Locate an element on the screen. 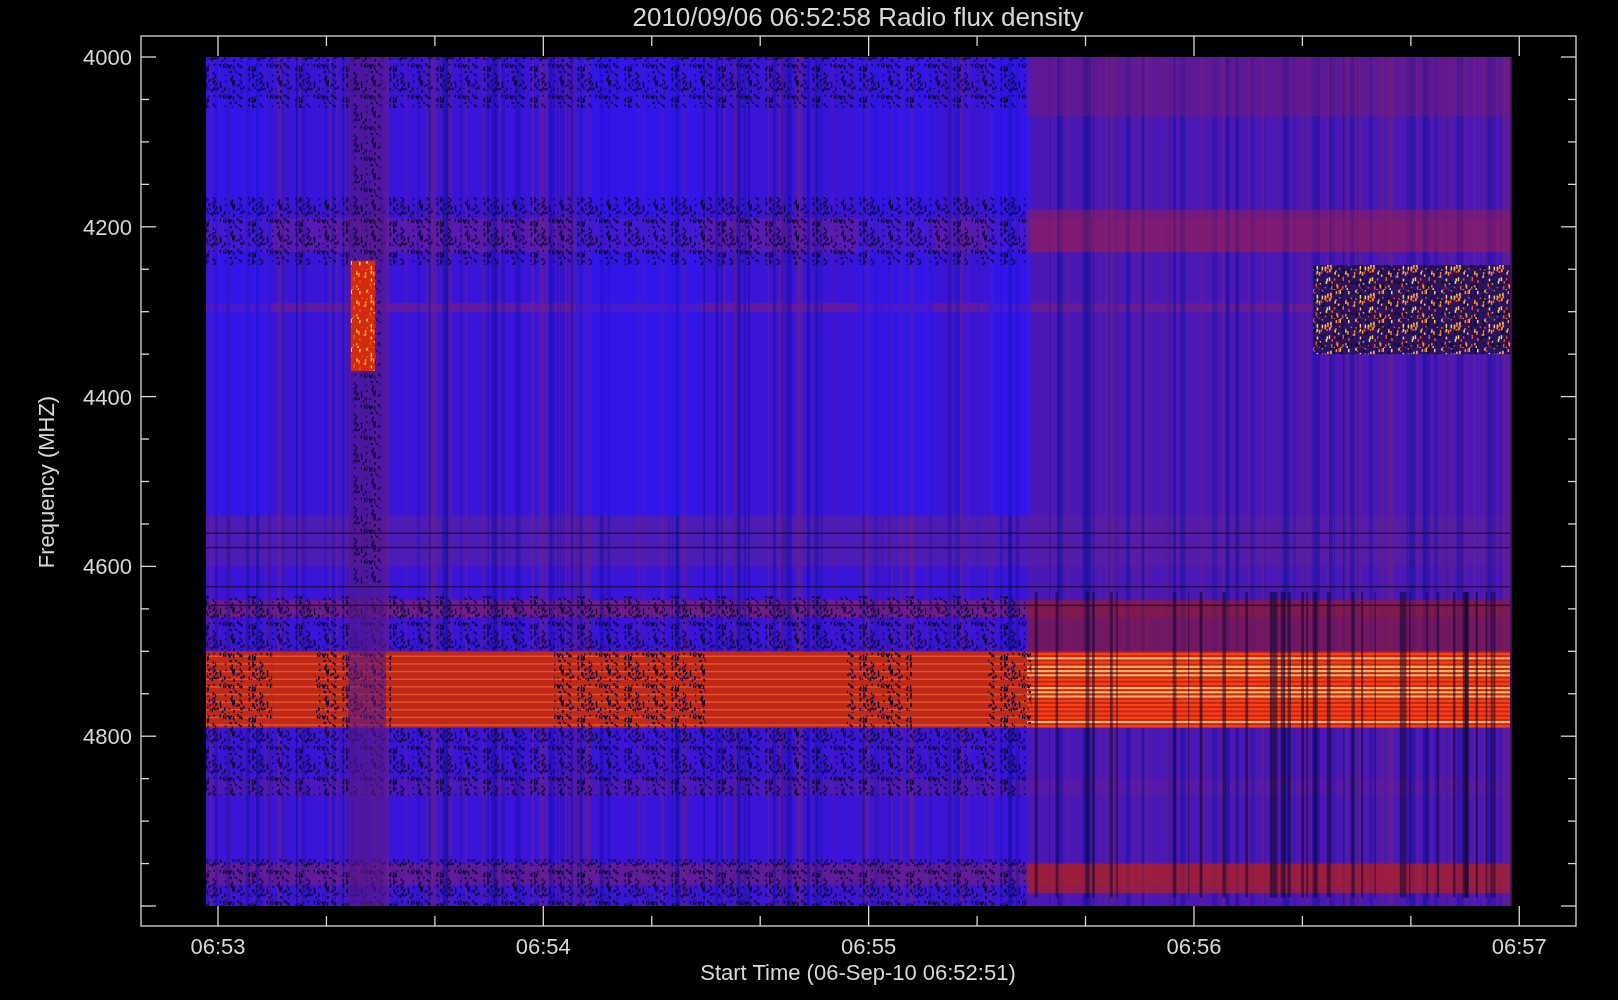  y-axis-label: Frequency (MHZ) is located at coordinates (46, 482).